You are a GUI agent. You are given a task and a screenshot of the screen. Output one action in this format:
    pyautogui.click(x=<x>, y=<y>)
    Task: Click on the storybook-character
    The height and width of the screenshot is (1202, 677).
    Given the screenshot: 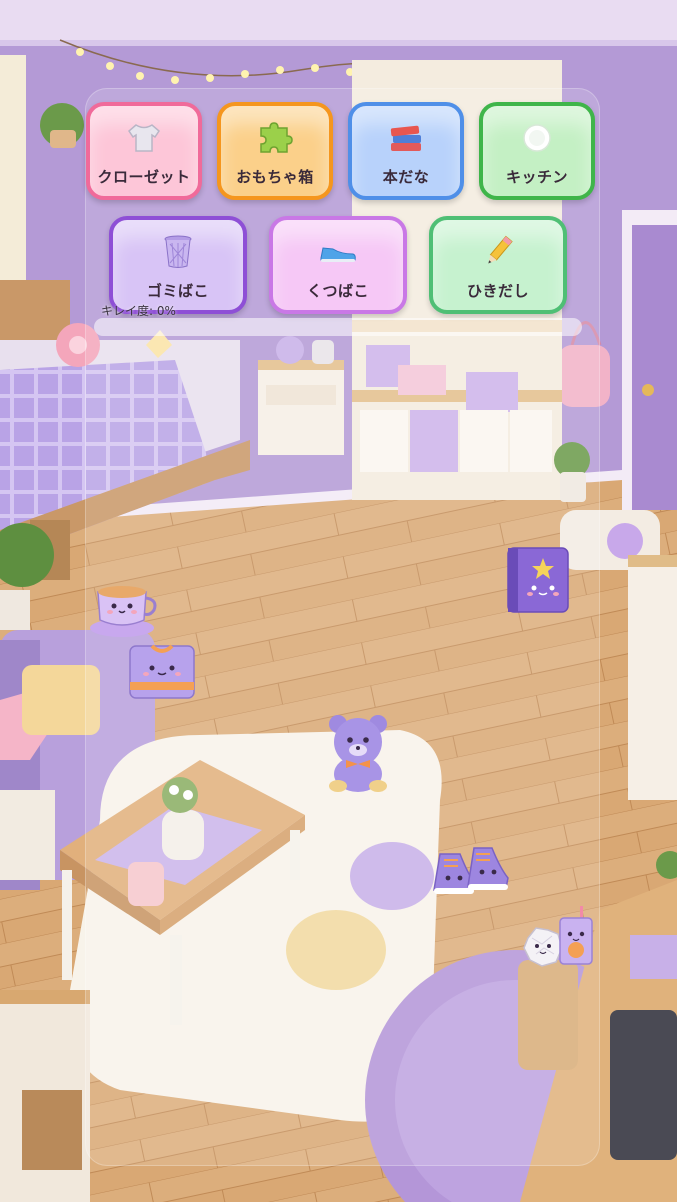 What is the action you would take?
    pyautogui.click(x=538, y=582)
    